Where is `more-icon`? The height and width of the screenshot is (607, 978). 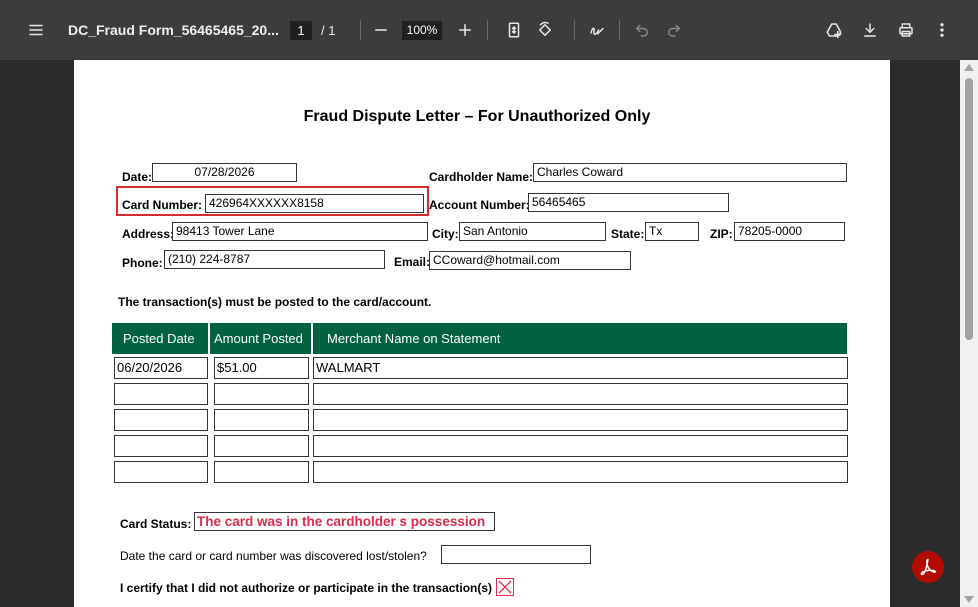 more-icon is located at coordinates (942, 30).